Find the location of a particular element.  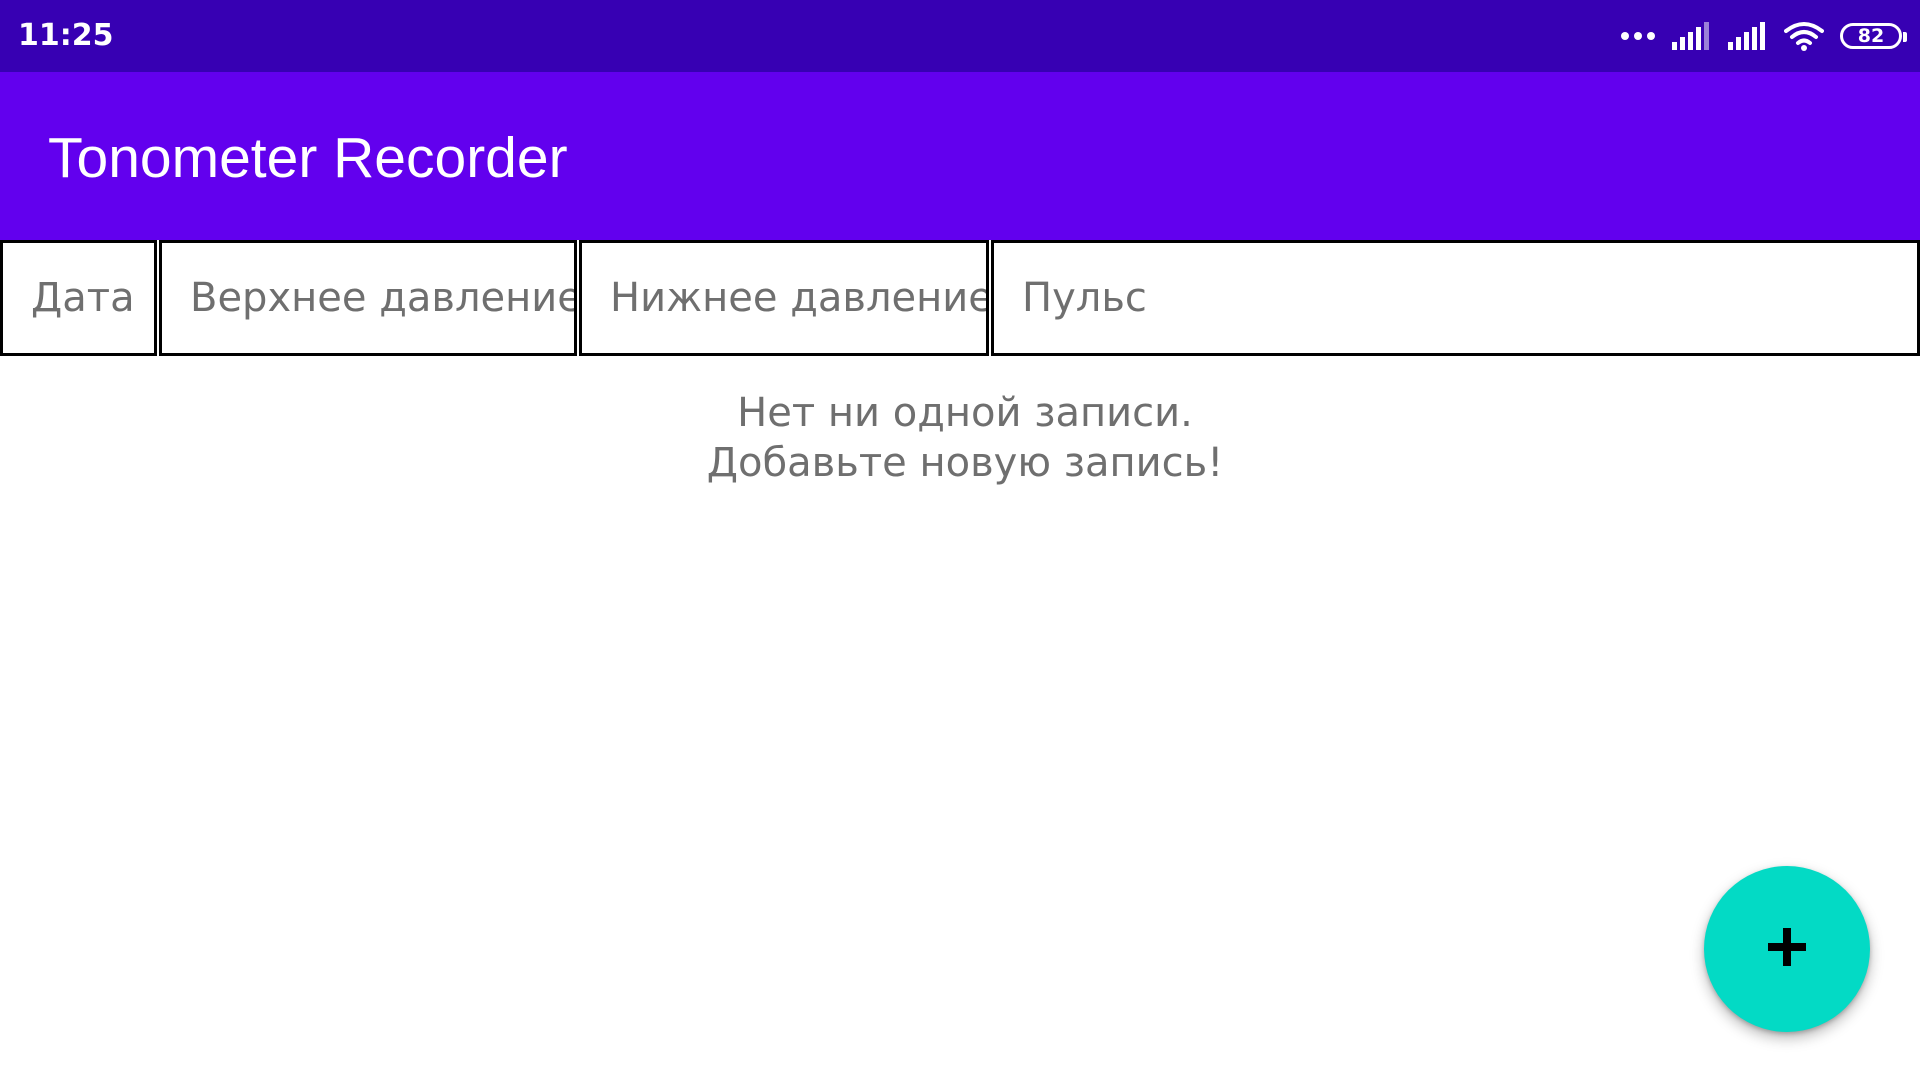

column-header-date: Дата is located at coordinates (78, 298).